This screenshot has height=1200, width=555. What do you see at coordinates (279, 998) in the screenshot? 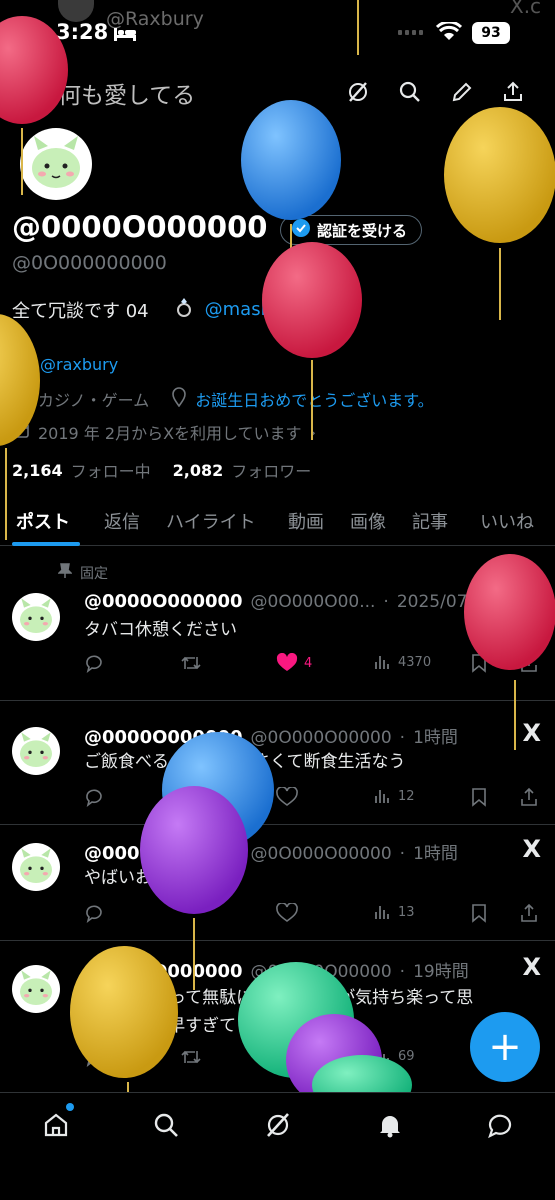
I see `post-text-line-1: こういう日って無駄に早く出た方が気持ち楽って思` at bounding box center [279, 998].